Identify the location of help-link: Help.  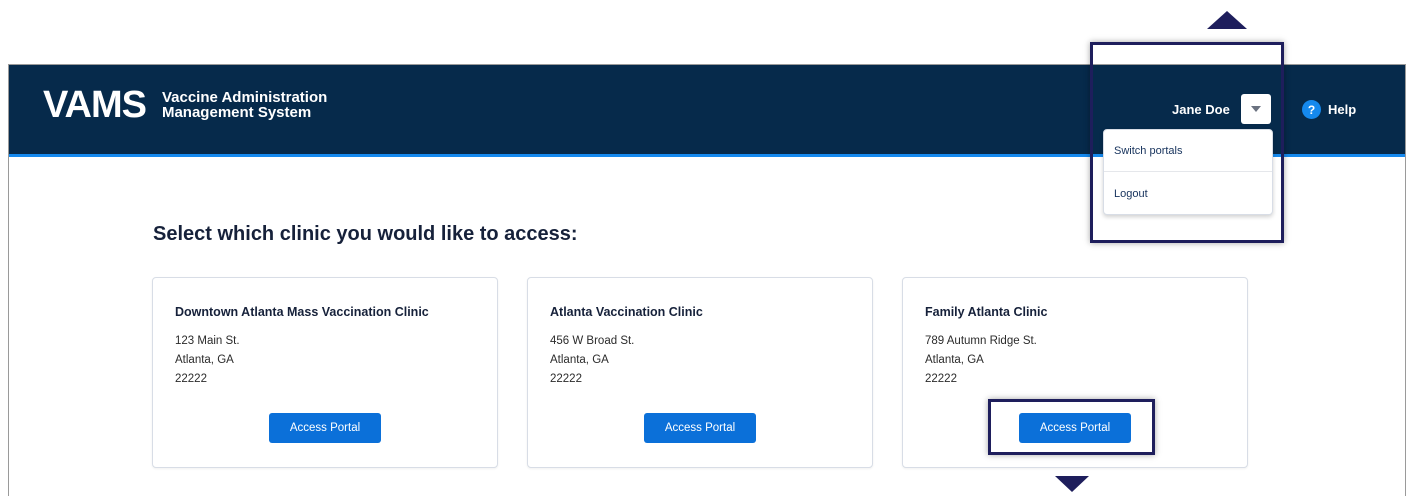
(1342, 109).